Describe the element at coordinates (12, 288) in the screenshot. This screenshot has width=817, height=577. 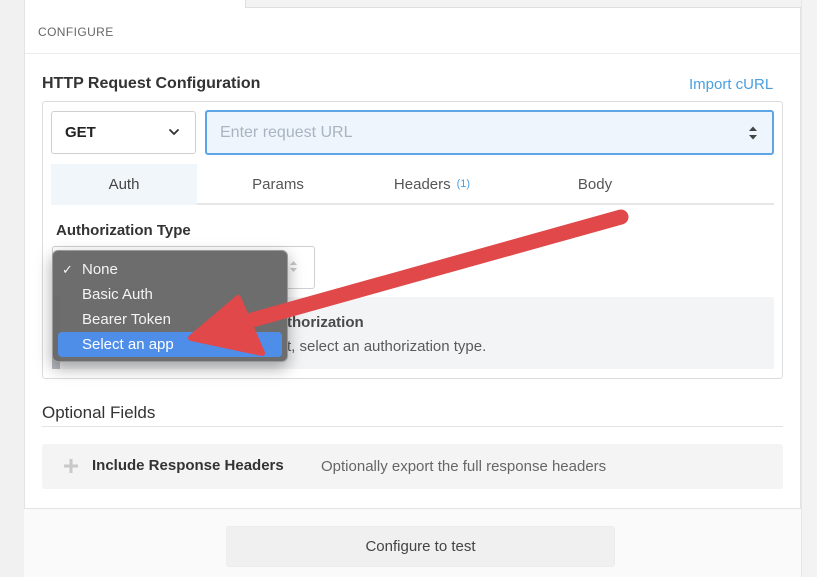
I see `left-gutter` at that location.